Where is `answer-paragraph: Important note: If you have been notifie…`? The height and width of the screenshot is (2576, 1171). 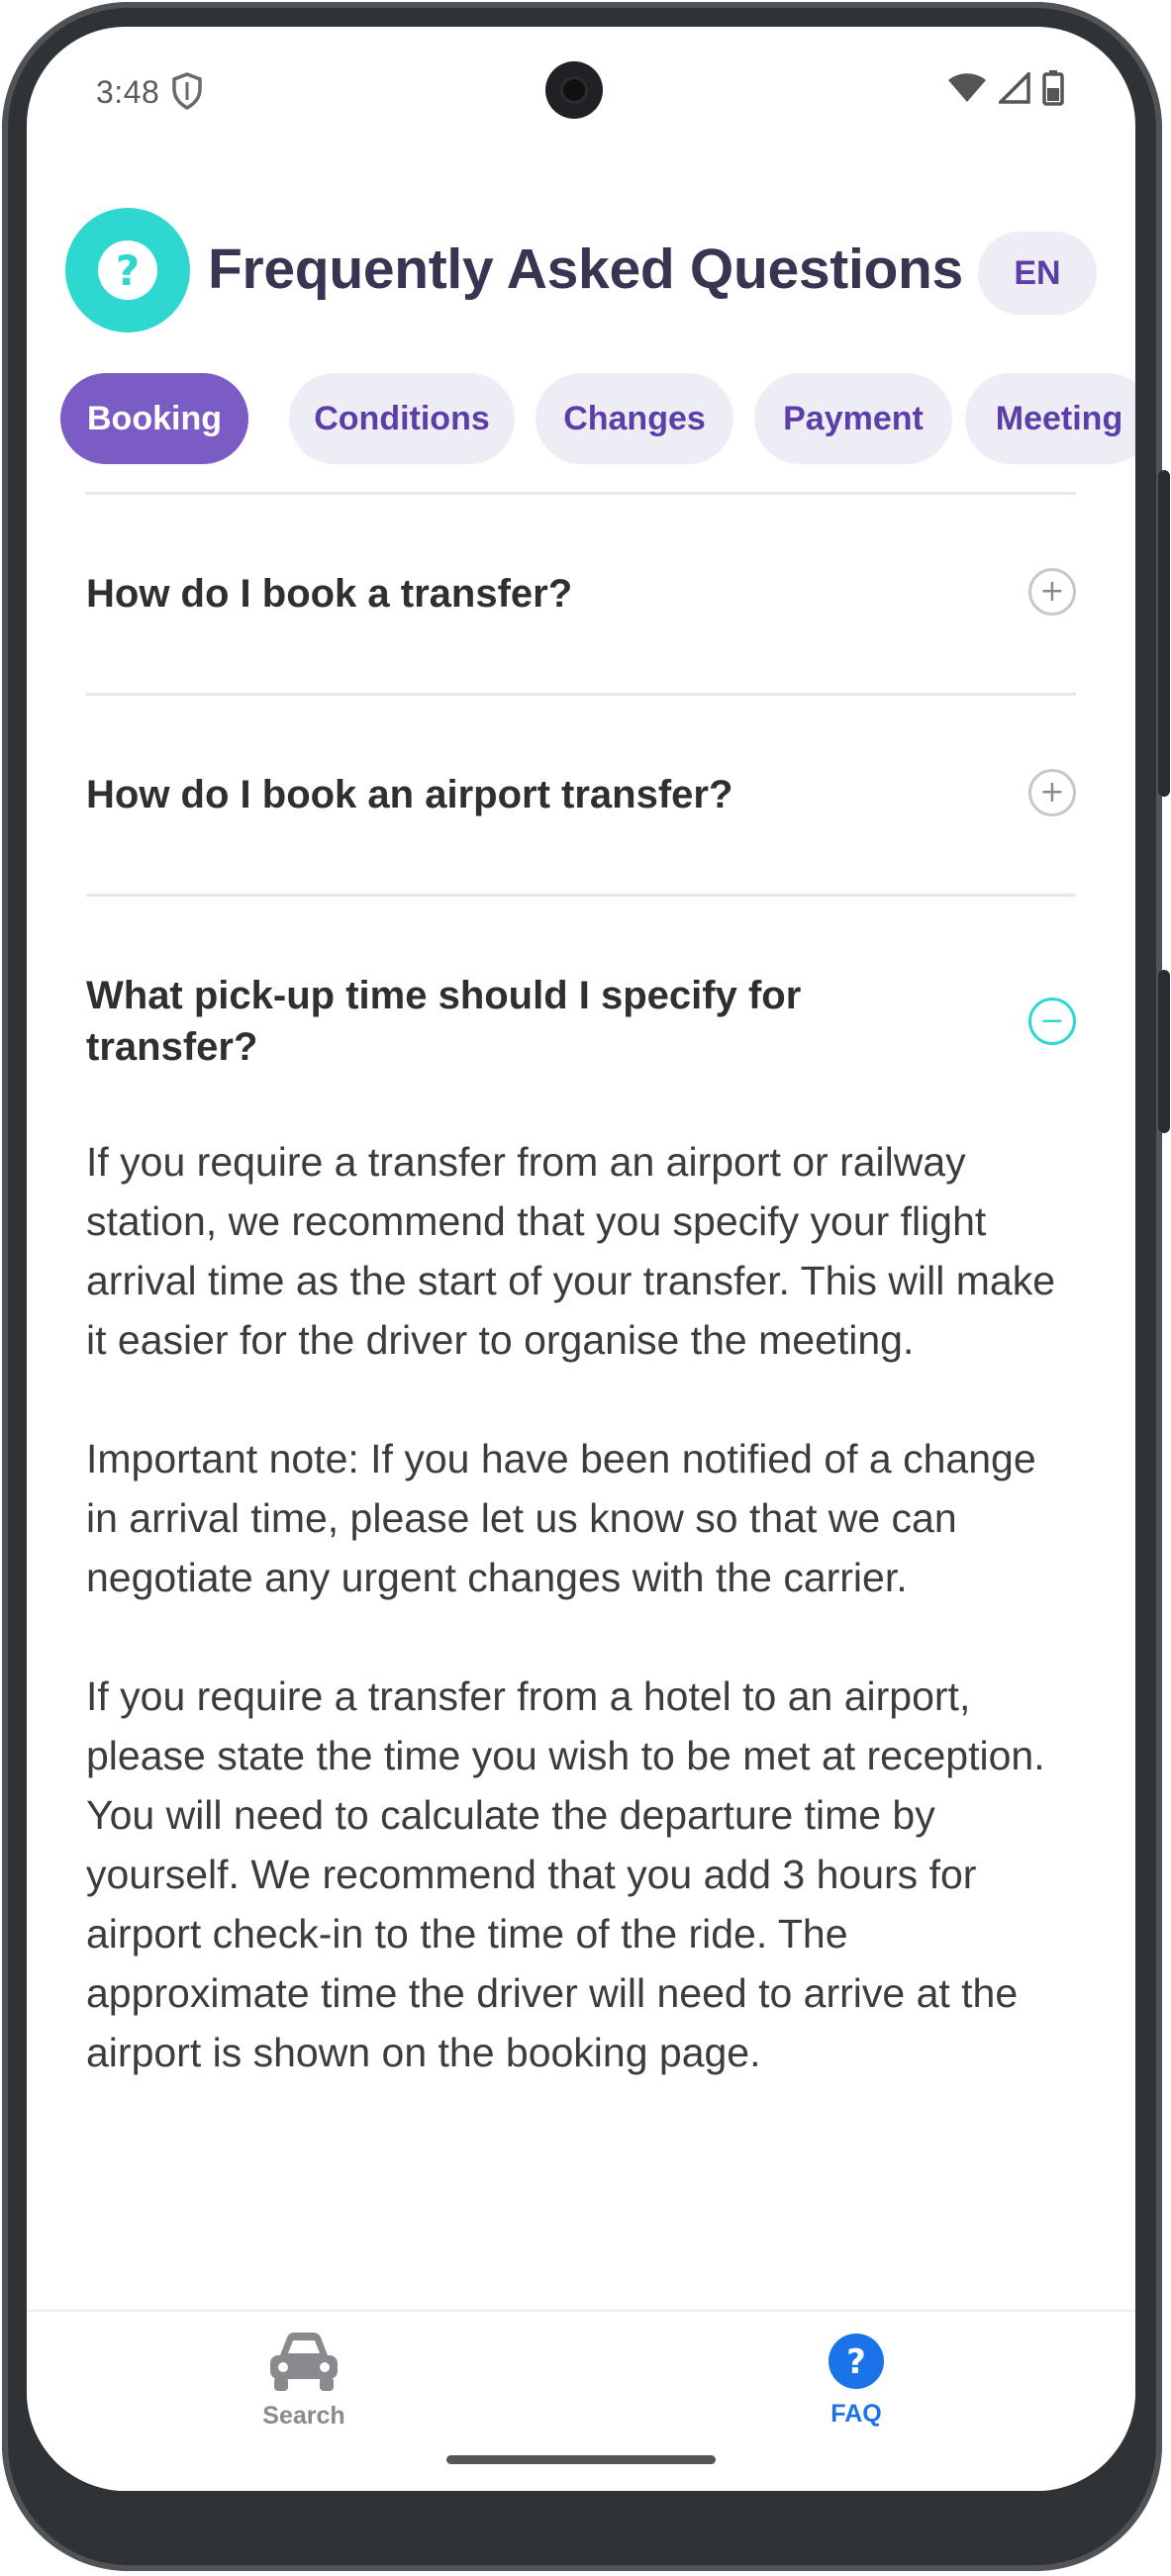
answer-paragraph: Important note: If you have been notifie… is located at coordinates (561, 1518).